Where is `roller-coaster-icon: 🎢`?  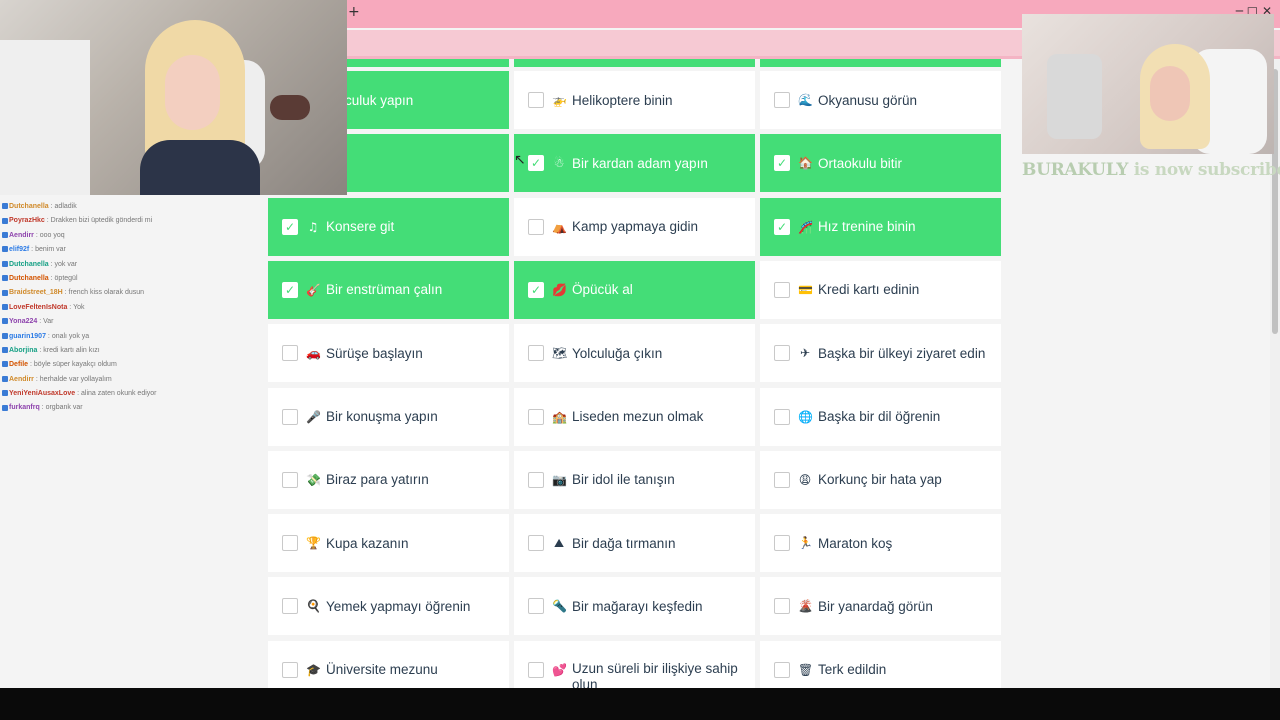
roller-coaster-icon: 🎢 is located at coordinates (805, 226).